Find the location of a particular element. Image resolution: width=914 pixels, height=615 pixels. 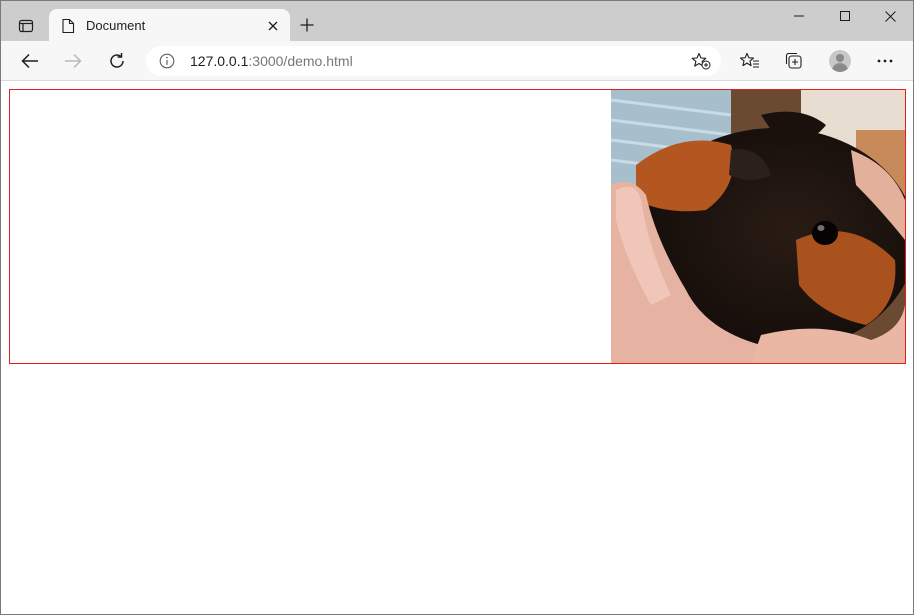

minimize-icon is located at coordinates (799, 16).